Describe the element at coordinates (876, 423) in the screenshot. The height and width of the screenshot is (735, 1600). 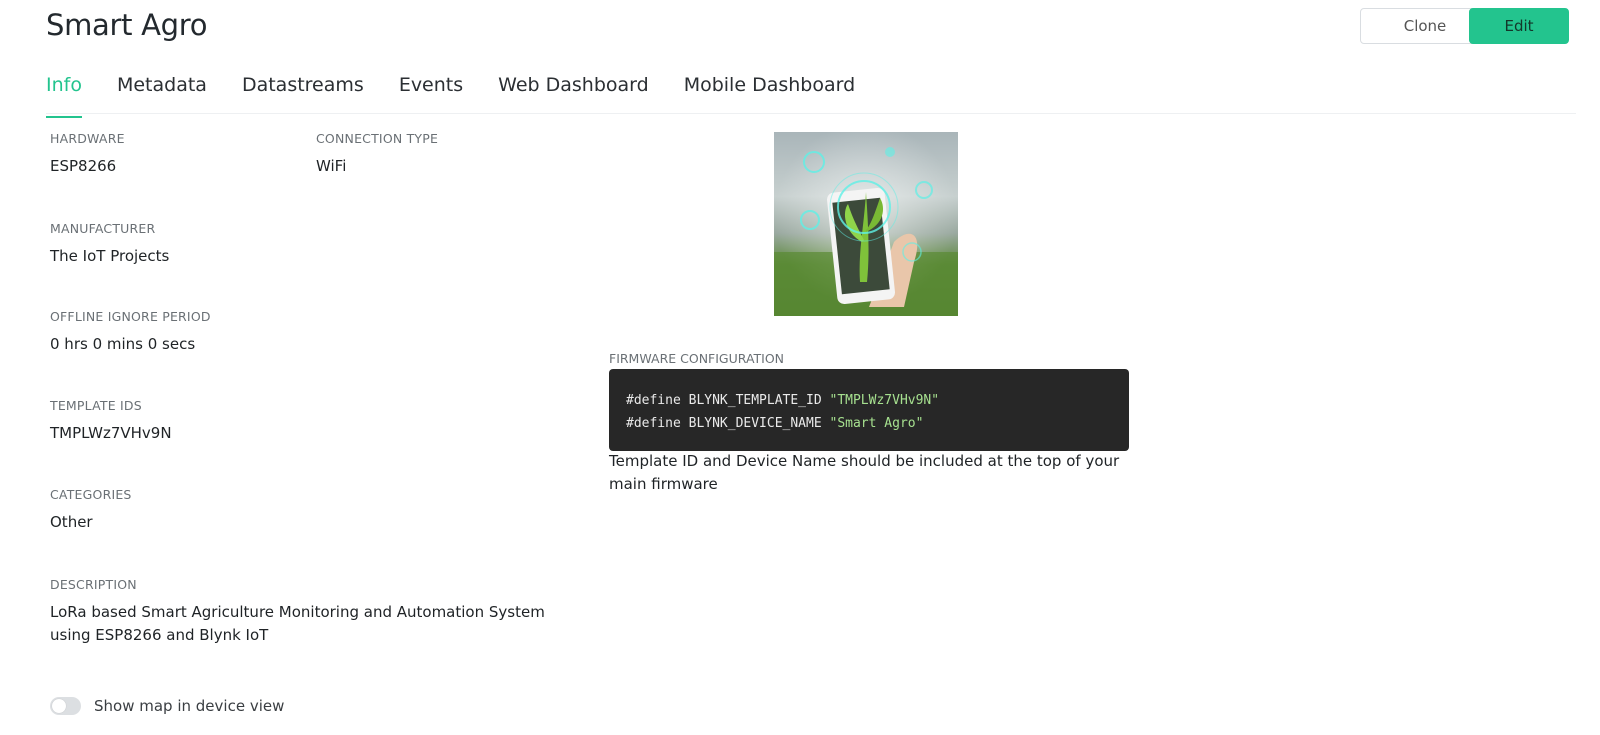
I see `code-device-name-string: "Smart Agro"` at that location.